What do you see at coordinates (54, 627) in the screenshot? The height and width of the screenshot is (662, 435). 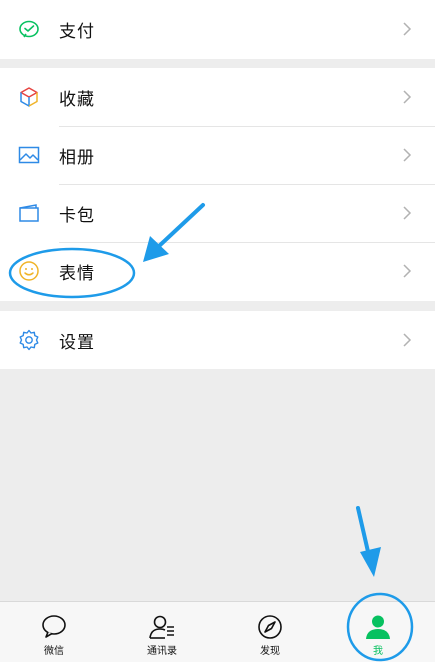 I see `chat-bubble-icon` at bounding box center [54, 627].